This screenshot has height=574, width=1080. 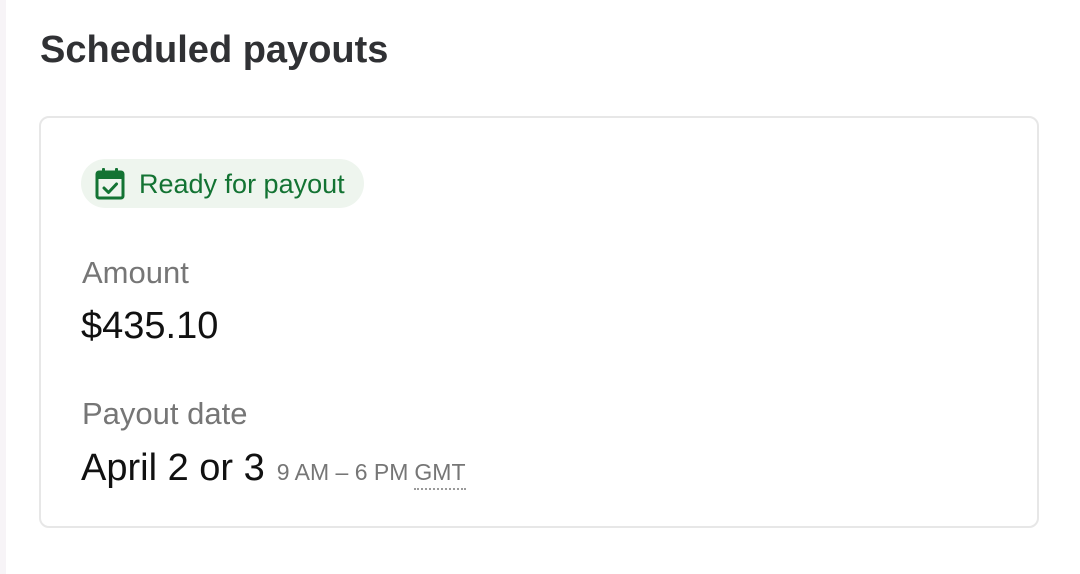 What do you see at coordinates (214, 50) in the screenshot?
I see `section-title: Scheduled payouts` at bounding box center [214, 50].